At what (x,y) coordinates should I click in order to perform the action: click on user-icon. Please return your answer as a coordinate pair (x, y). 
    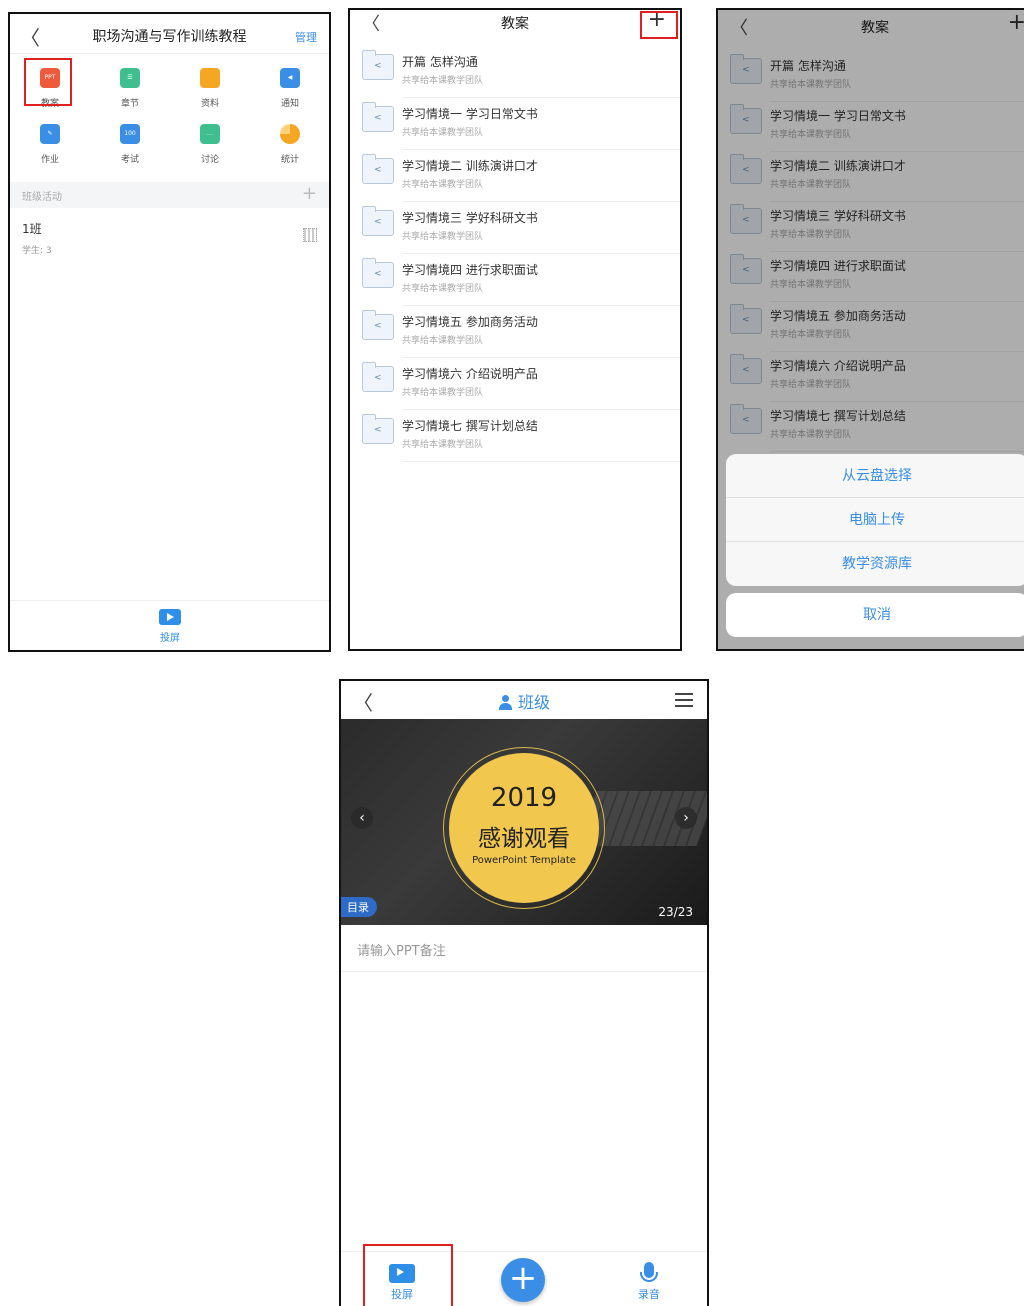
    Looking at the image, I should click on (505, 702).